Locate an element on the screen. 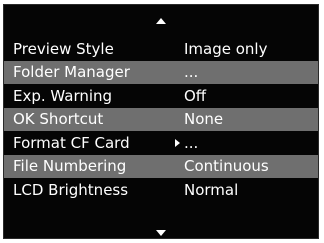 The image size is (324, 243). triangle-right-icon is located at coordinates (177, 142).